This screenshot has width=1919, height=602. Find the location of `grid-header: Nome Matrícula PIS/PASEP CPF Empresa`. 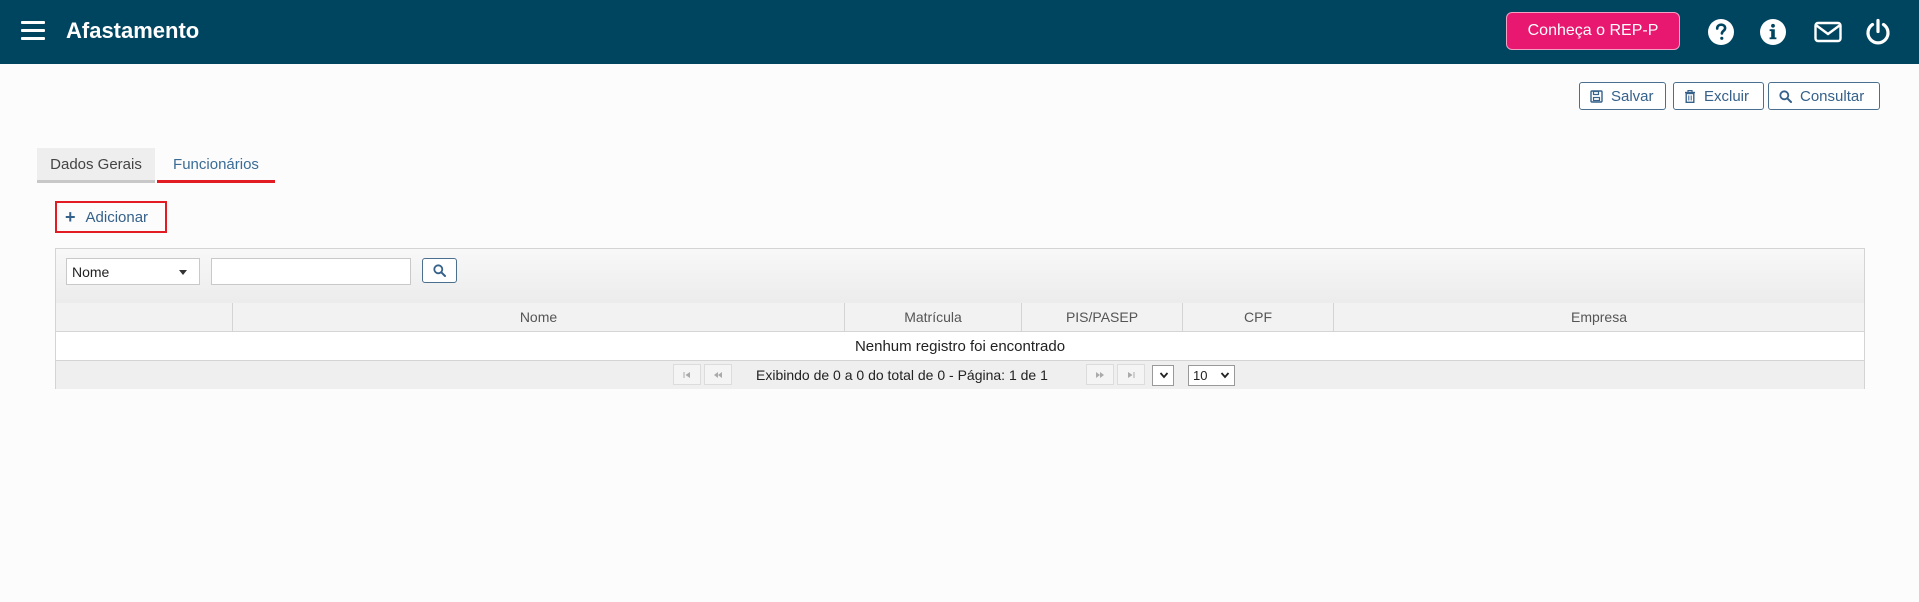

grid-header: Nome Matrícula PIS/PASEP CPF Empresa is located at coordinates (960, 317).